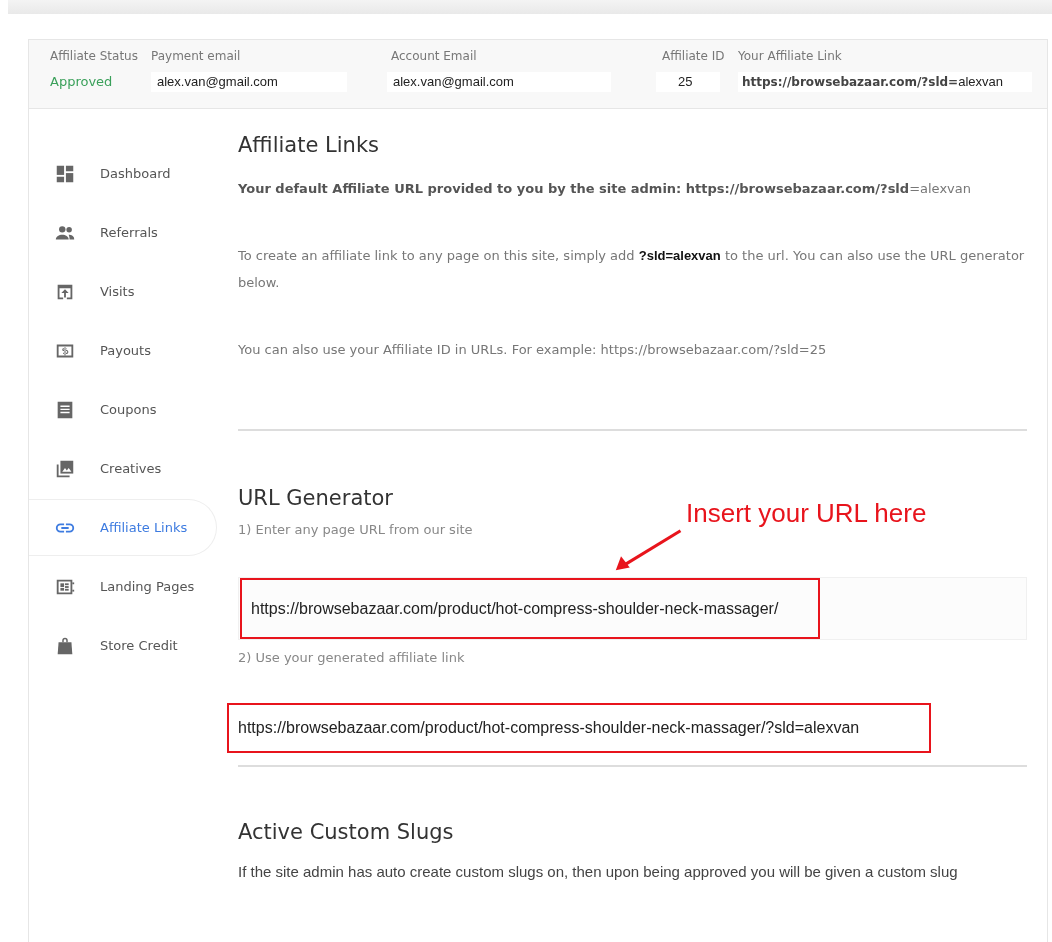 This screenshot has height=942, width=1052. I want to click on sidebar-item: Creatives, so click(123, 468).